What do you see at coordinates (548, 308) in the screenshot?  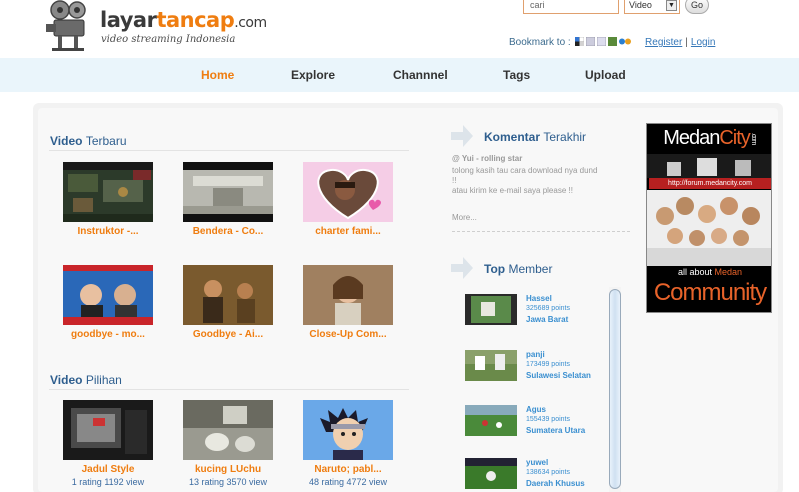 I see `member-points: 325689 points` at bounding box center [548, 308].